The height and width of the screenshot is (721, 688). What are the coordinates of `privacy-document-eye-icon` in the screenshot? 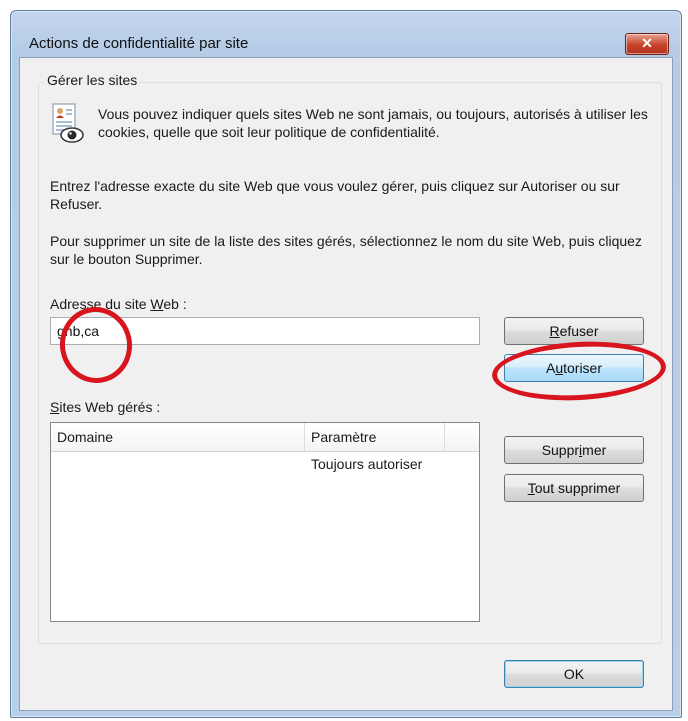 It's located at (68, 123).